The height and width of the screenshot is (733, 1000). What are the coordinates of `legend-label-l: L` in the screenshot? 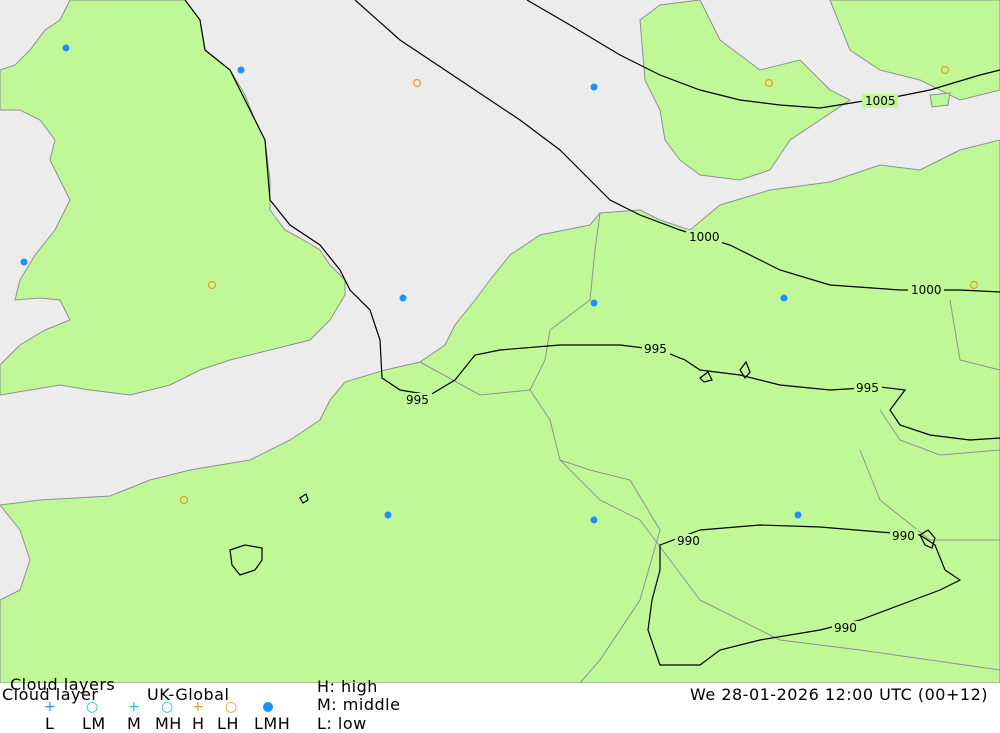 It's located at (50, 723).